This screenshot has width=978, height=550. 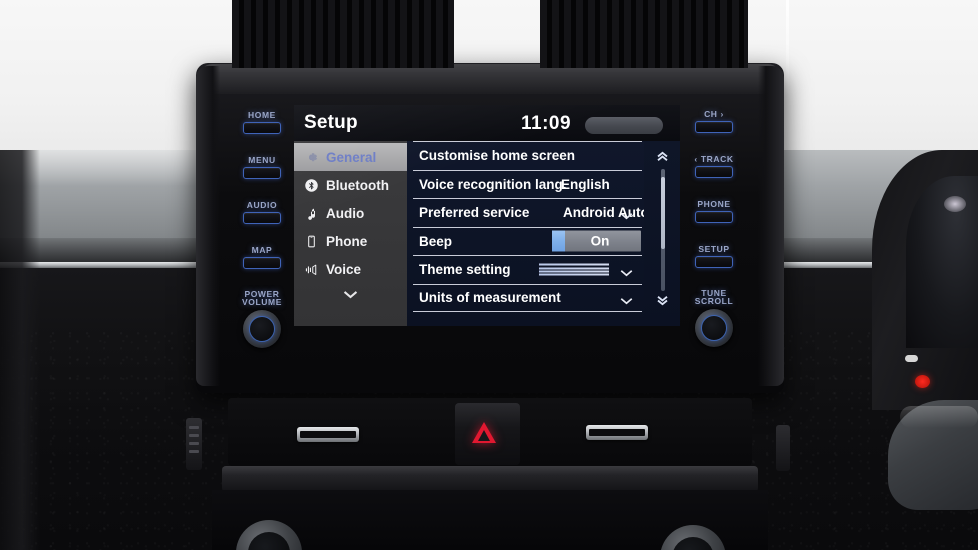 I want to click on setting-label: Theme setting, so click(x=465, y=270).